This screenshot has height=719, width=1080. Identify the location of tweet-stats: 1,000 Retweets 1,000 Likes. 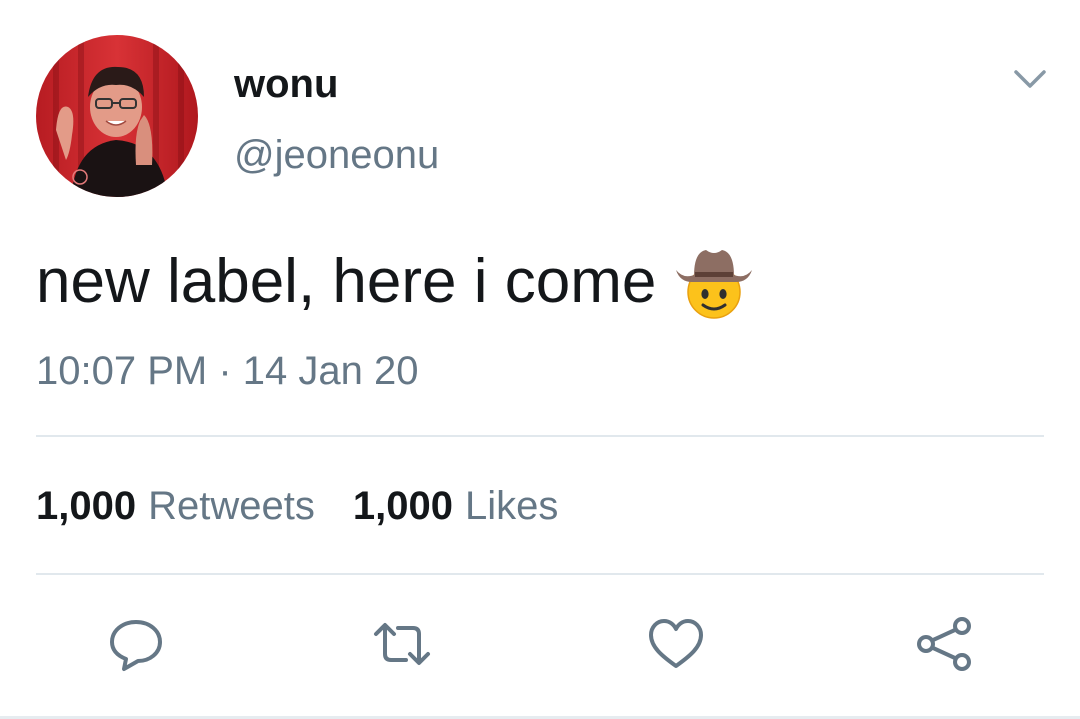
(316, 506).